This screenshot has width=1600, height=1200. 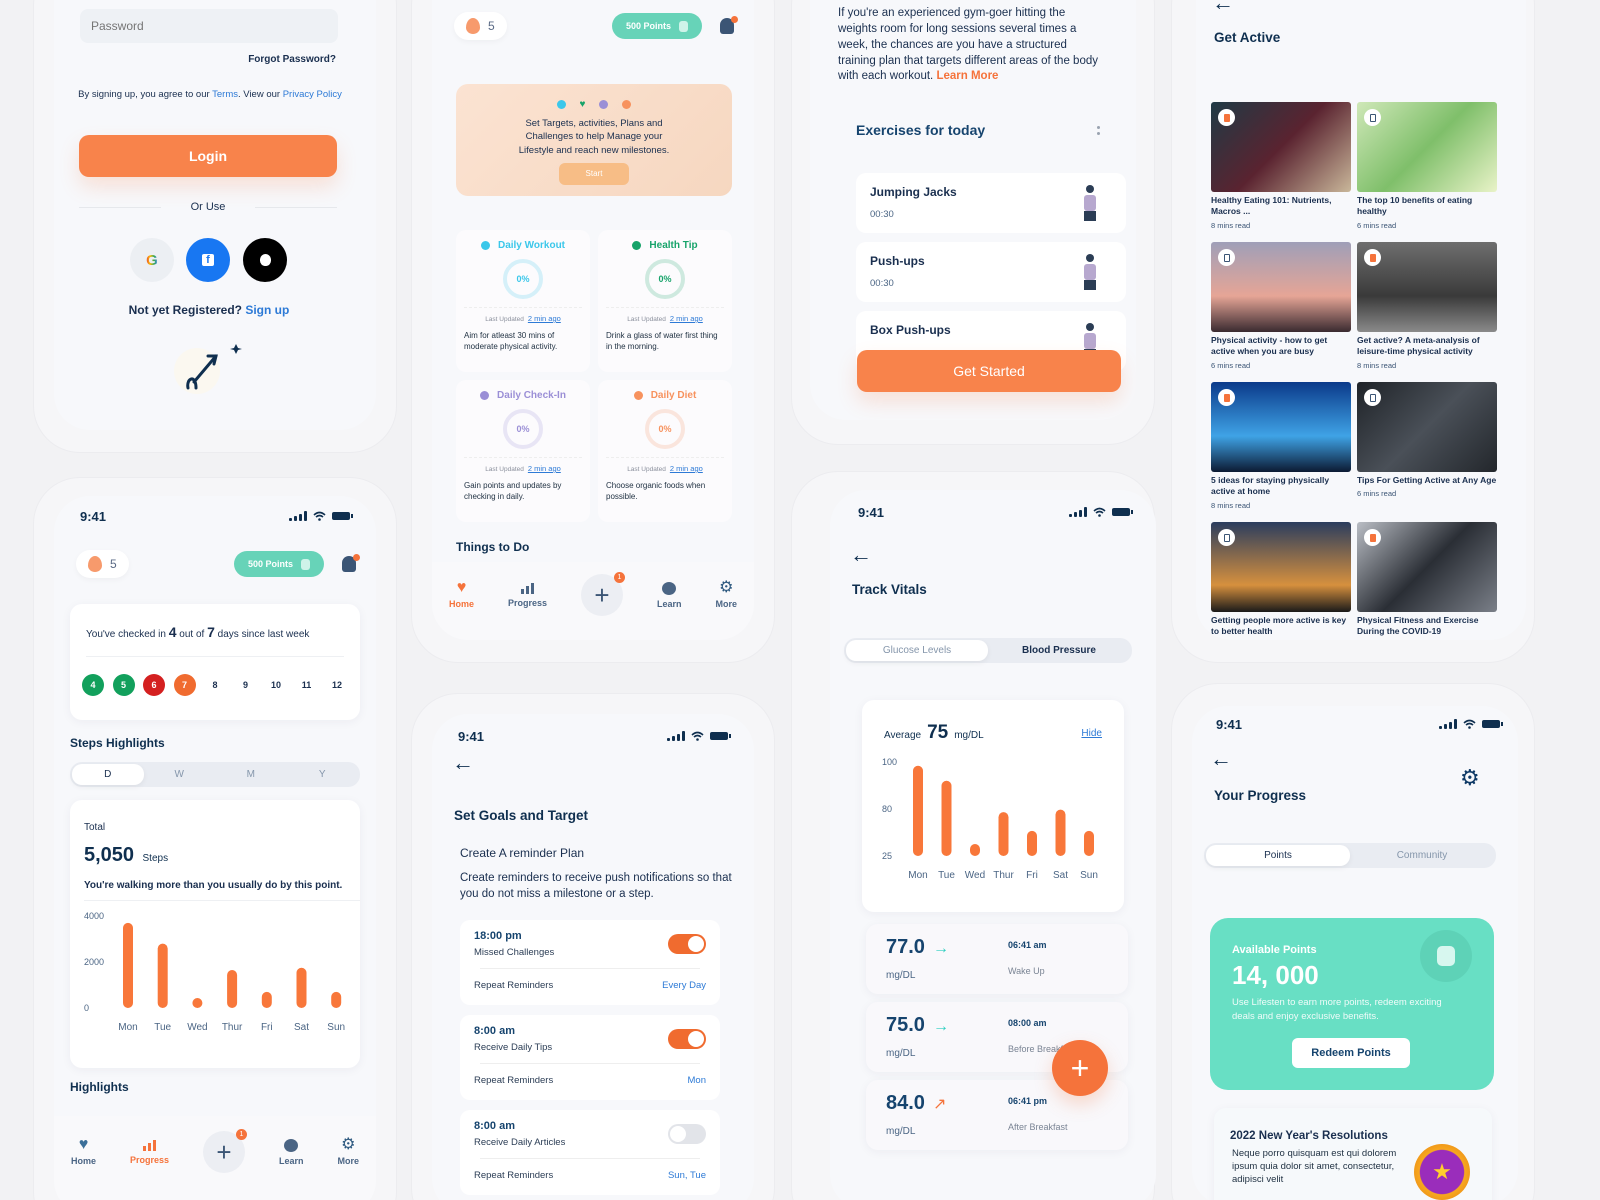 I want to click on login-button: Login, so click(x=208, y=156).